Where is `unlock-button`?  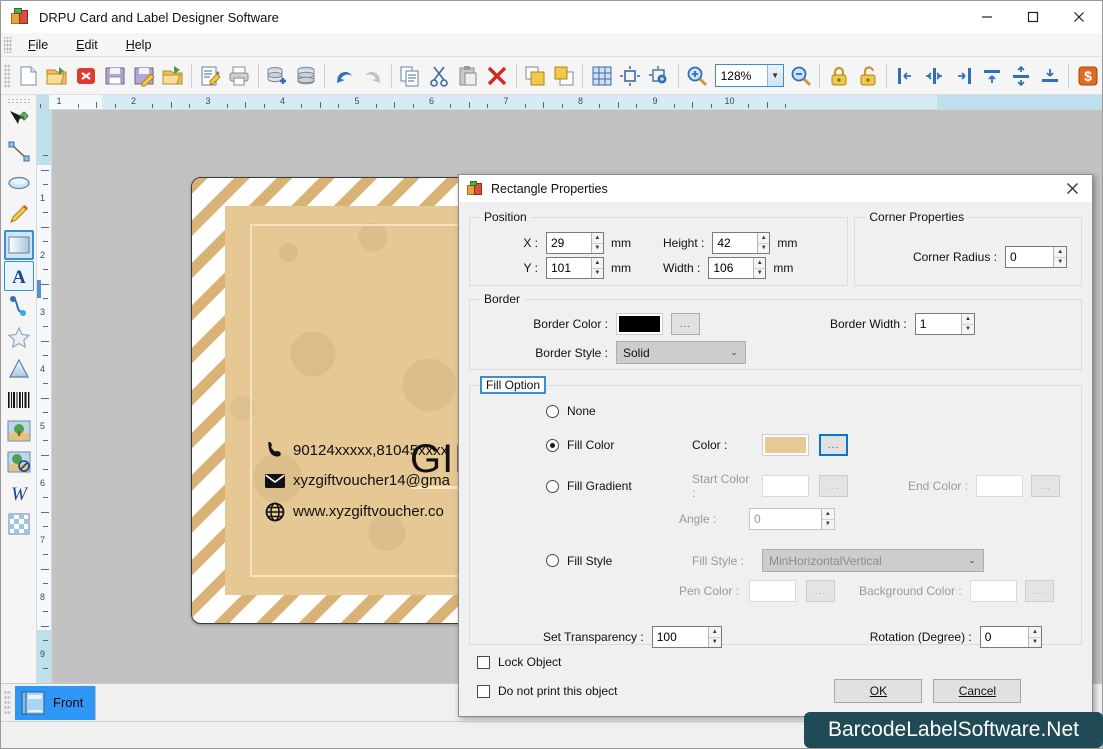
unlock-button is located at coordinates (867, 76).